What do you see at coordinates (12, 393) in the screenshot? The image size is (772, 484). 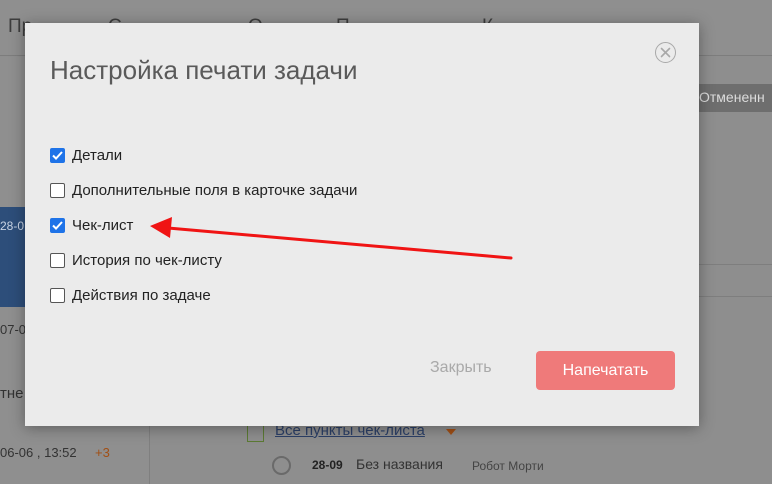 I see `task-text: тне` at bounding box center [12, 393].